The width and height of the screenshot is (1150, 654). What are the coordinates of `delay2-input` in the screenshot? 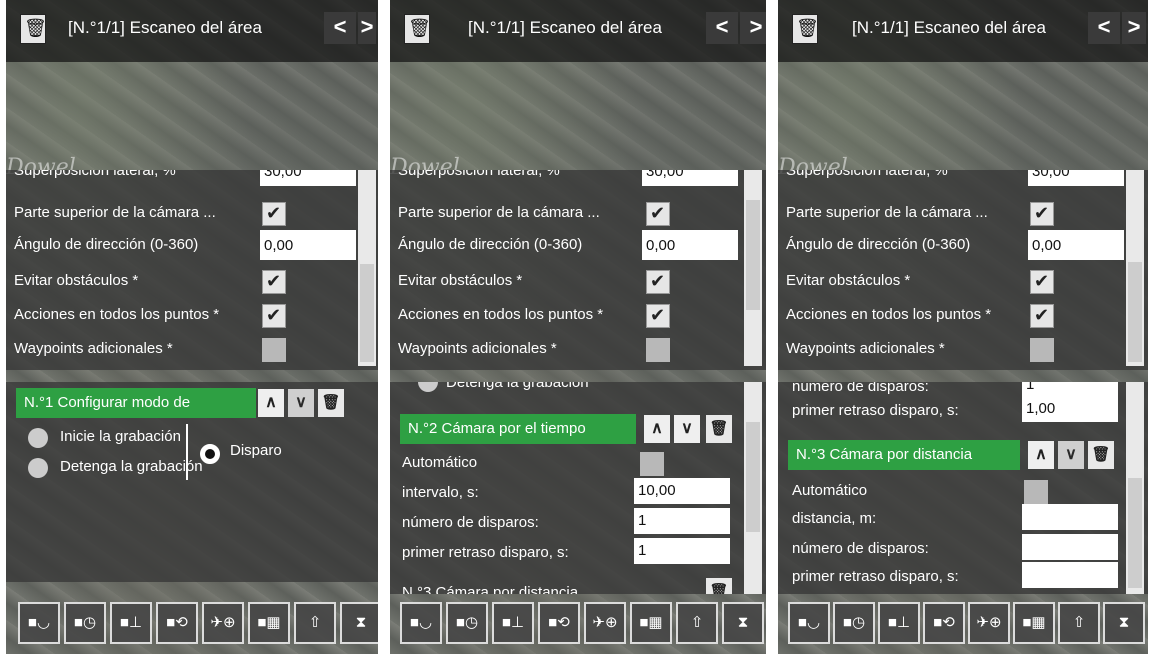 It's located at (1070, 575).